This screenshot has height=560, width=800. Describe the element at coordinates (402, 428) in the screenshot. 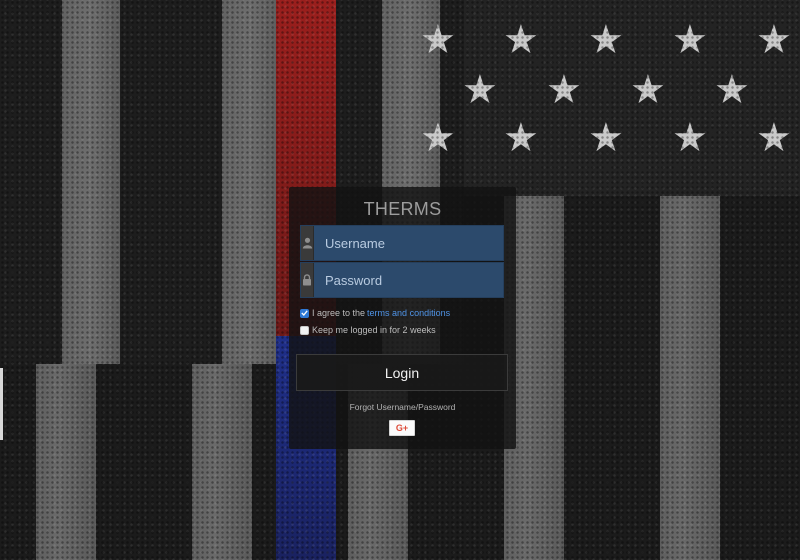

I see `google-plus-button: G+` at that location.